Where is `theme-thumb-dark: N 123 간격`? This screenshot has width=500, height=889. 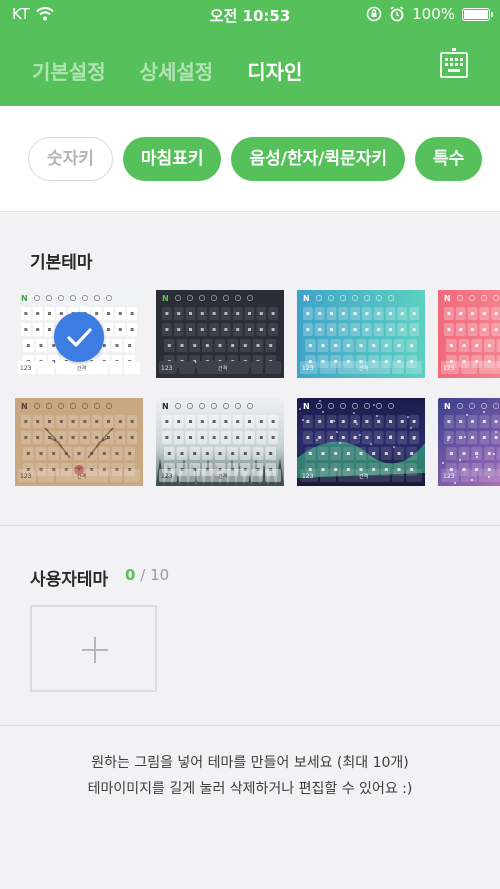 theme-thumb-dark: N 123 간격 is located at coordinates (220, 334).